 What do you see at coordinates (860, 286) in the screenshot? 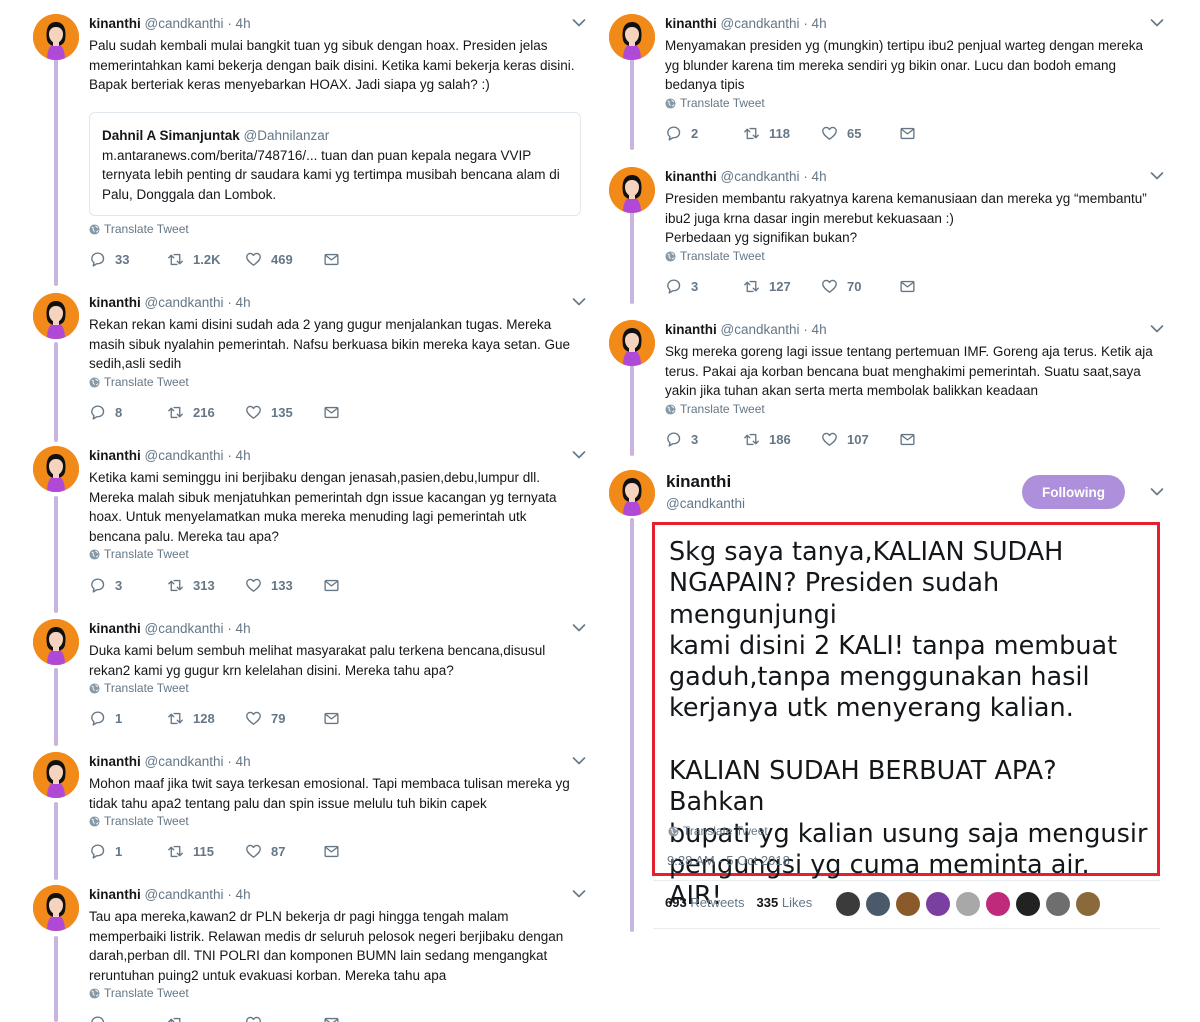
I see `like-button: 70` at bounding box center [860, 286].